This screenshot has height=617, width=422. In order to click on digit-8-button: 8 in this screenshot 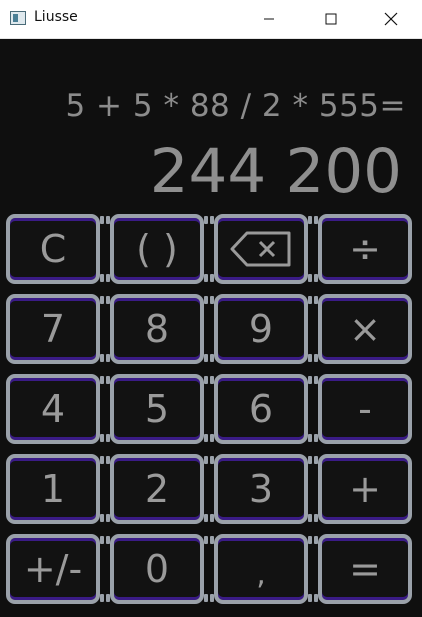, I will do `click(157, 329)`.